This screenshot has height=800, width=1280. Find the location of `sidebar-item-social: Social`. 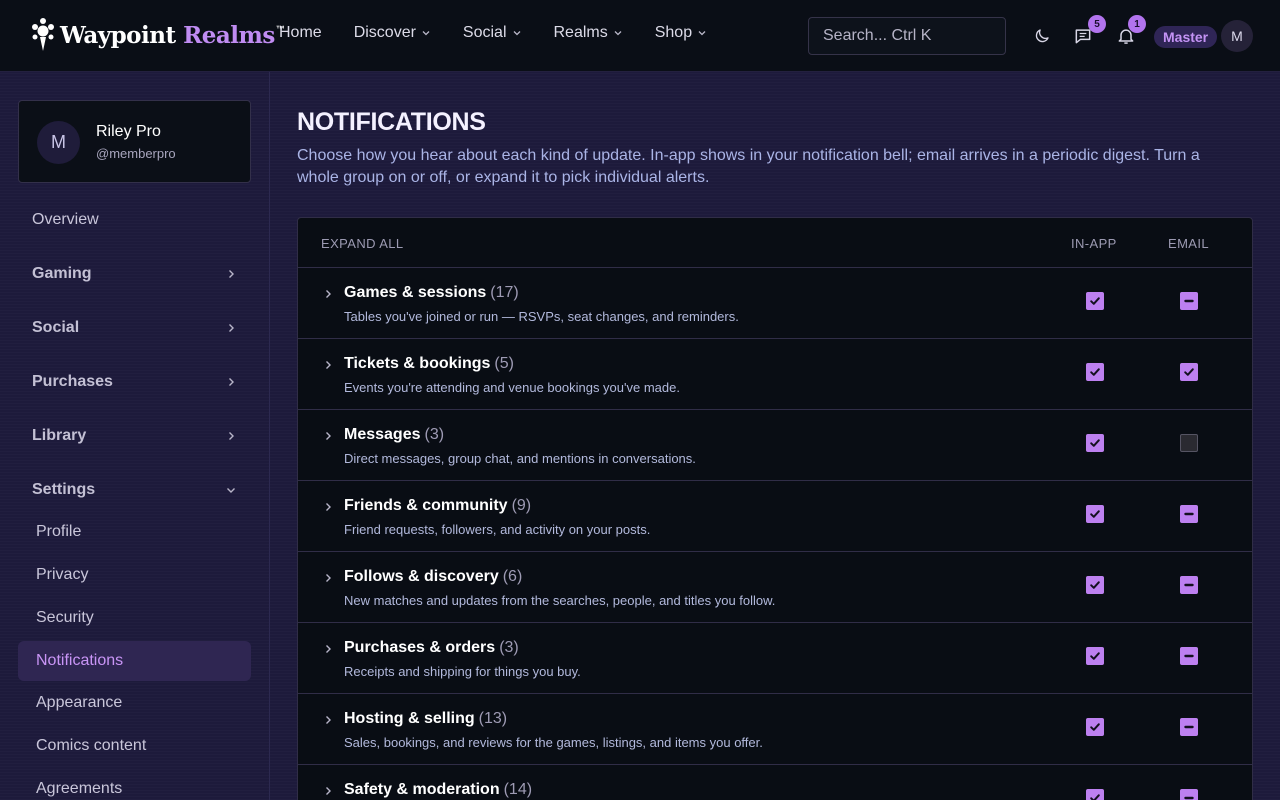

sidebar-item-social: Social is located at coordinates (134, 328).